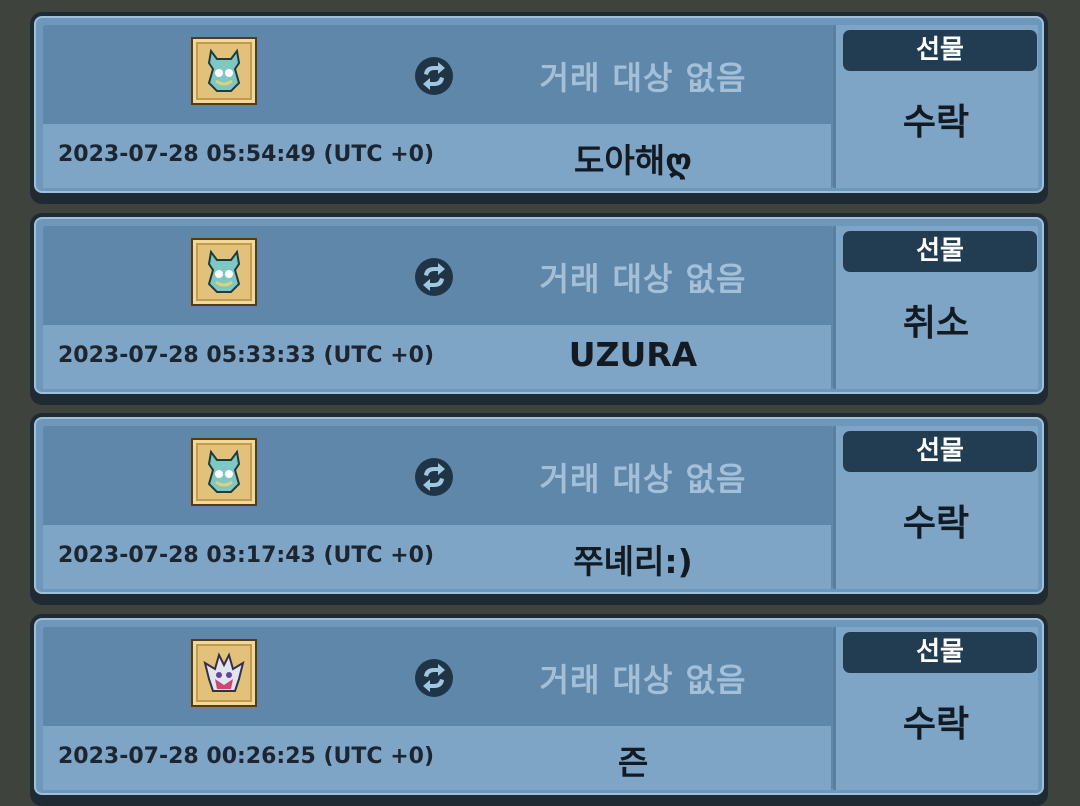 This screenshot has height=806, width=1080. Describe the element at coordinates (437, 557) in the screenshot. I see `trade-info-strip: 2023-07-28 03:17:43 (UTC +0) 쭈녜리:)` at that location.